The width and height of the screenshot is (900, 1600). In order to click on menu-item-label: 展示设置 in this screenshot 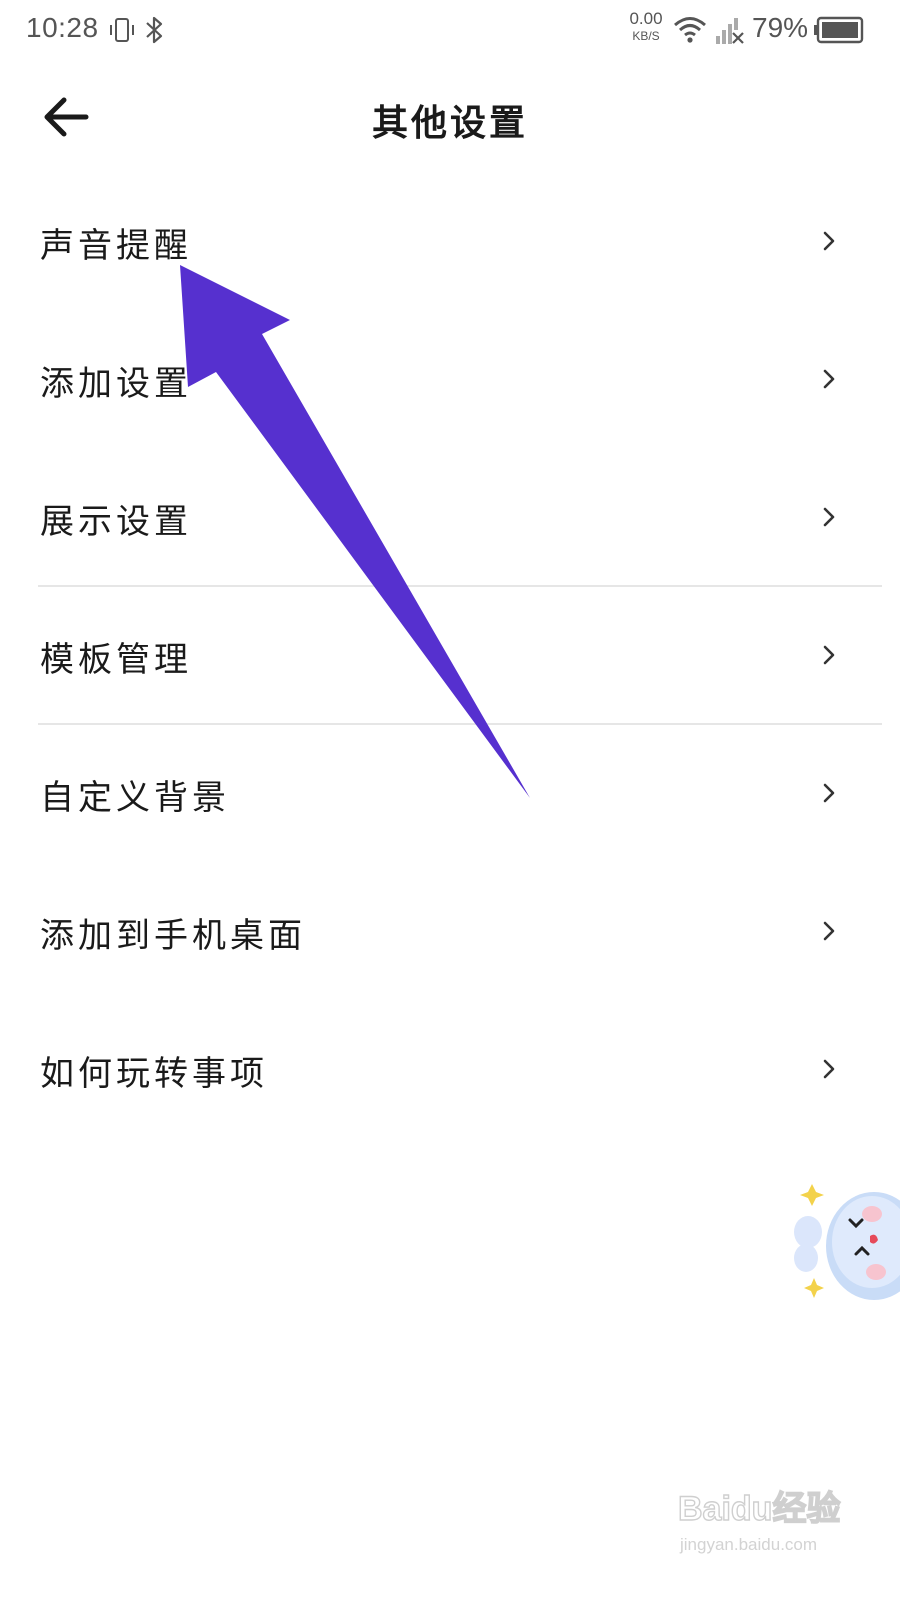, I will do `click(116, 522)`.